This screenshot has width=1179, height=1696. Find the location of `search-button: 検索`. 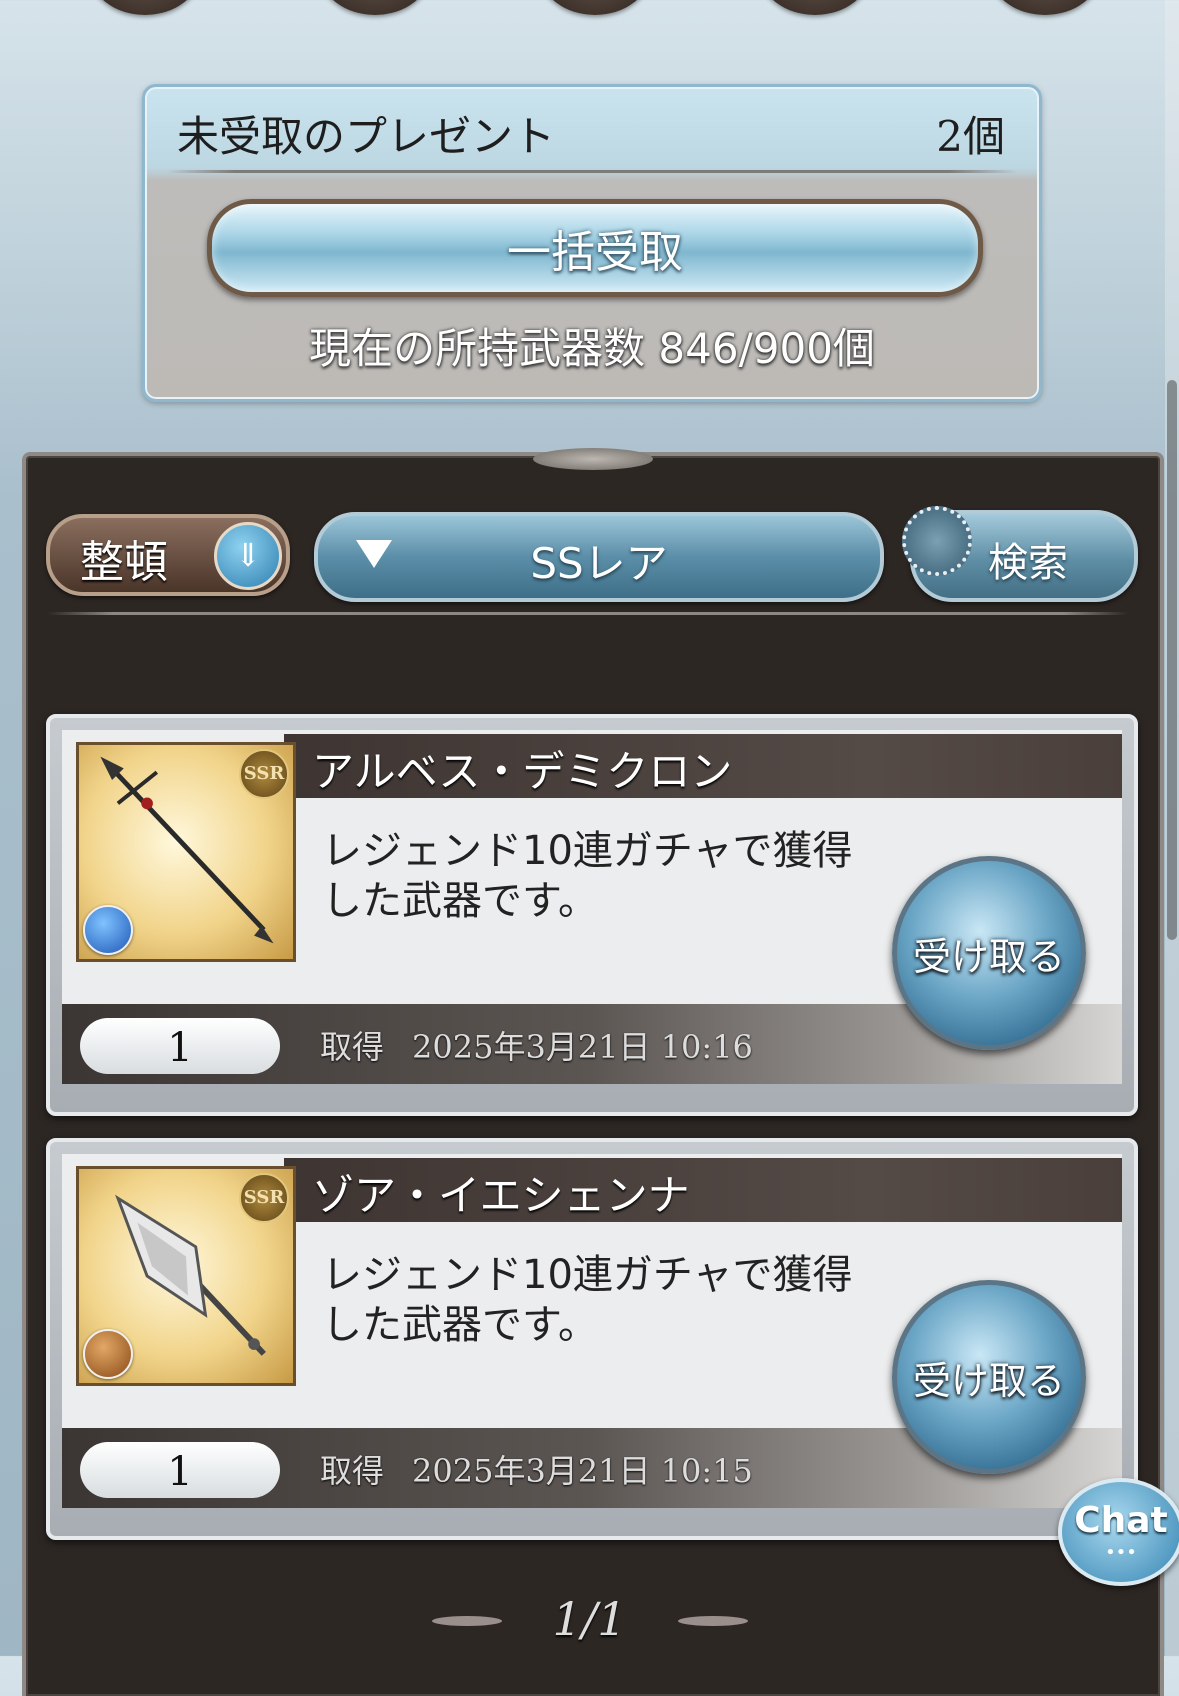

search-button: 検索 is located at coordinates (1020, 554).